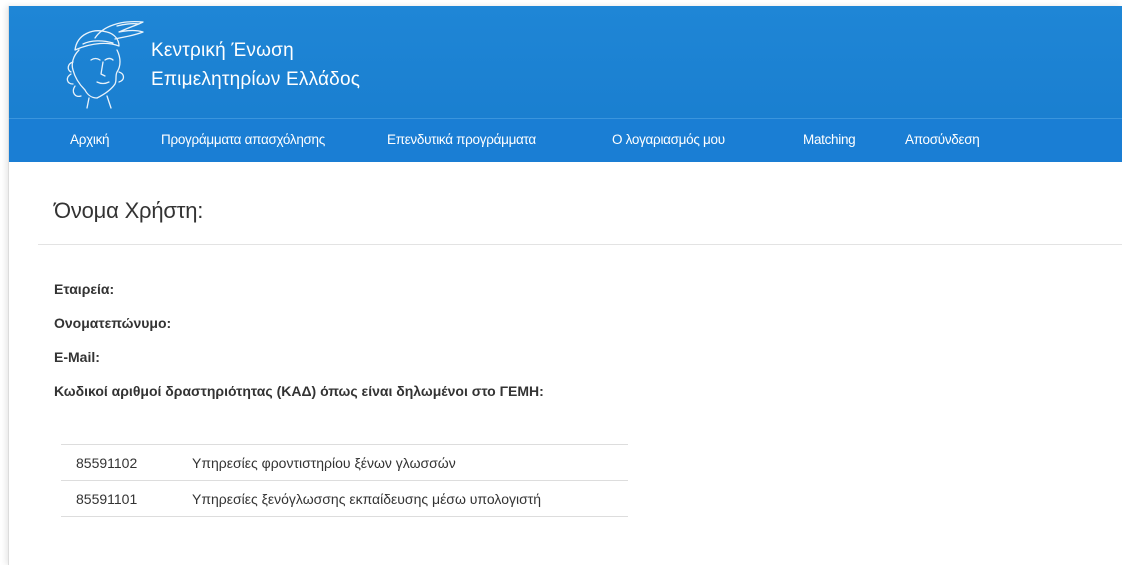  I want to click on page-title: Όνομα Χρήστη:, so click(129, 210).